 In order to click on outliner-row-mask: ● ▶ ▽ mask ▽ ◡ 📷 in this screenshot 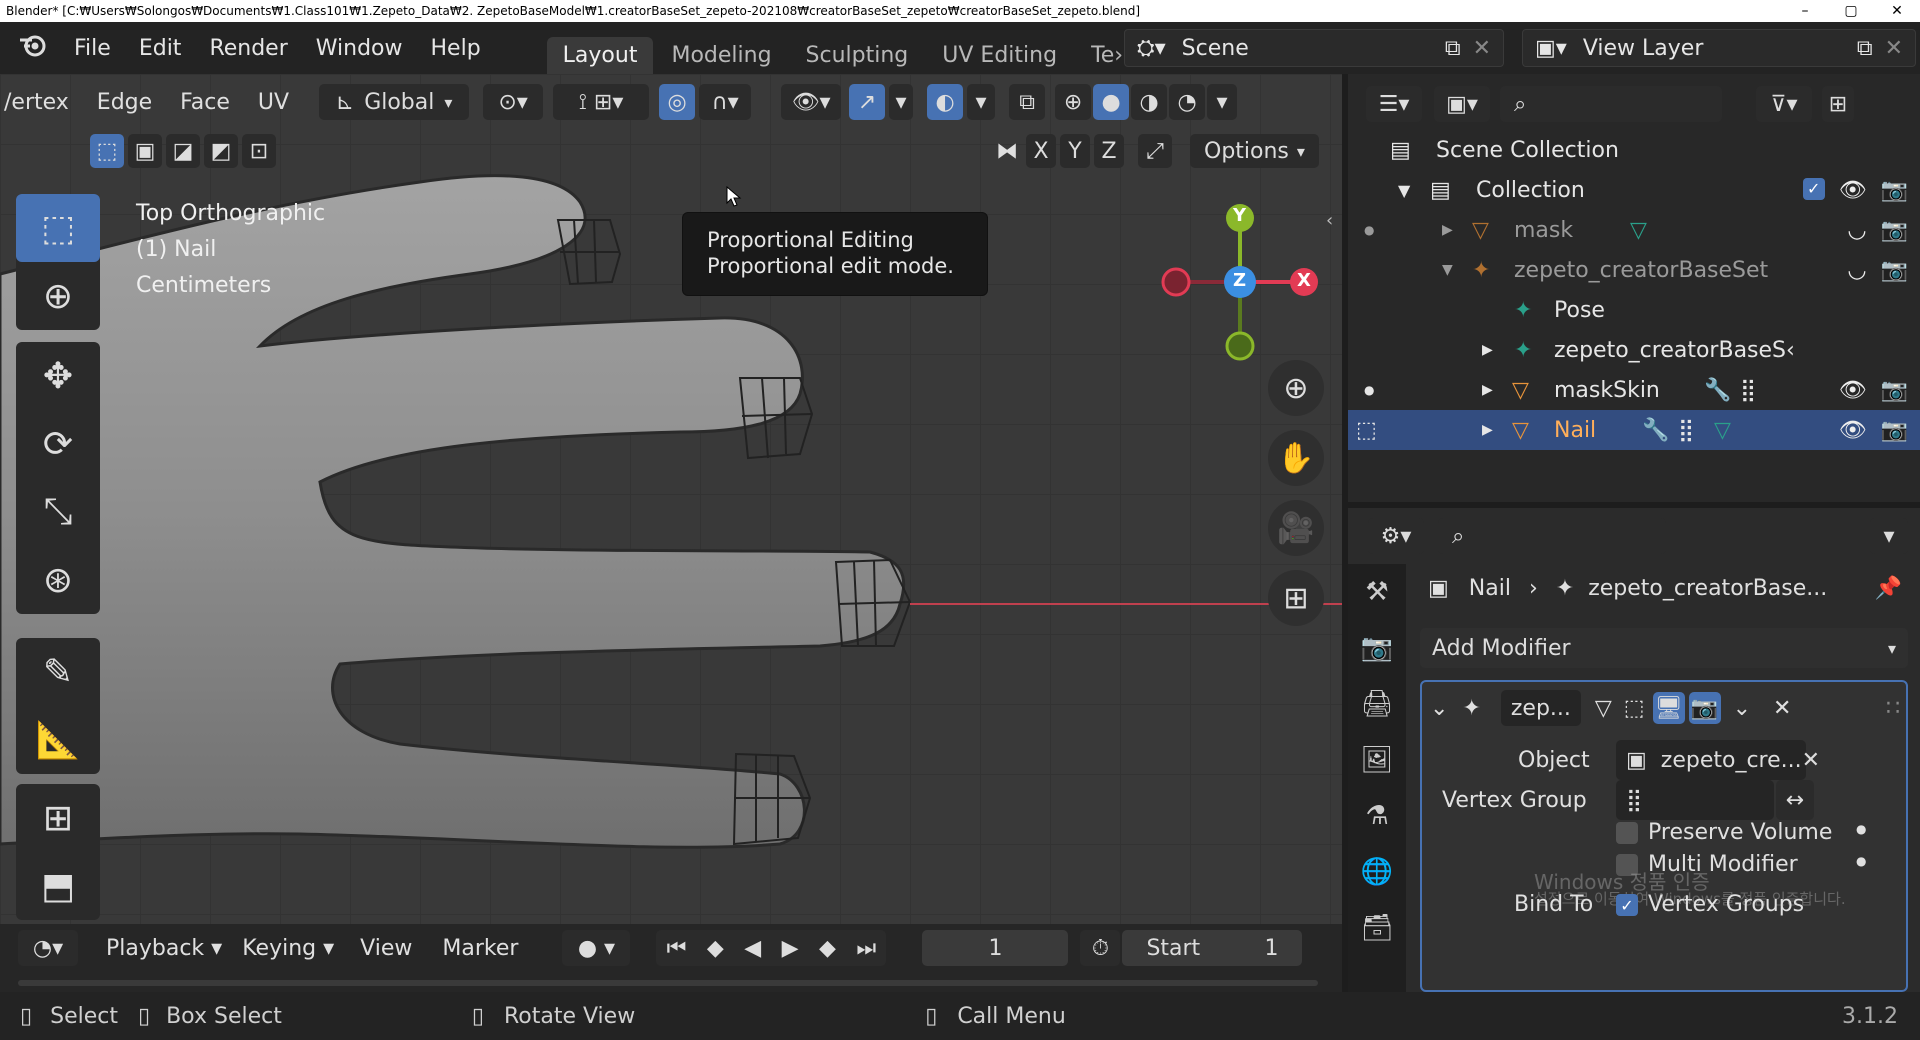, I will do `click(1634, 230)`.